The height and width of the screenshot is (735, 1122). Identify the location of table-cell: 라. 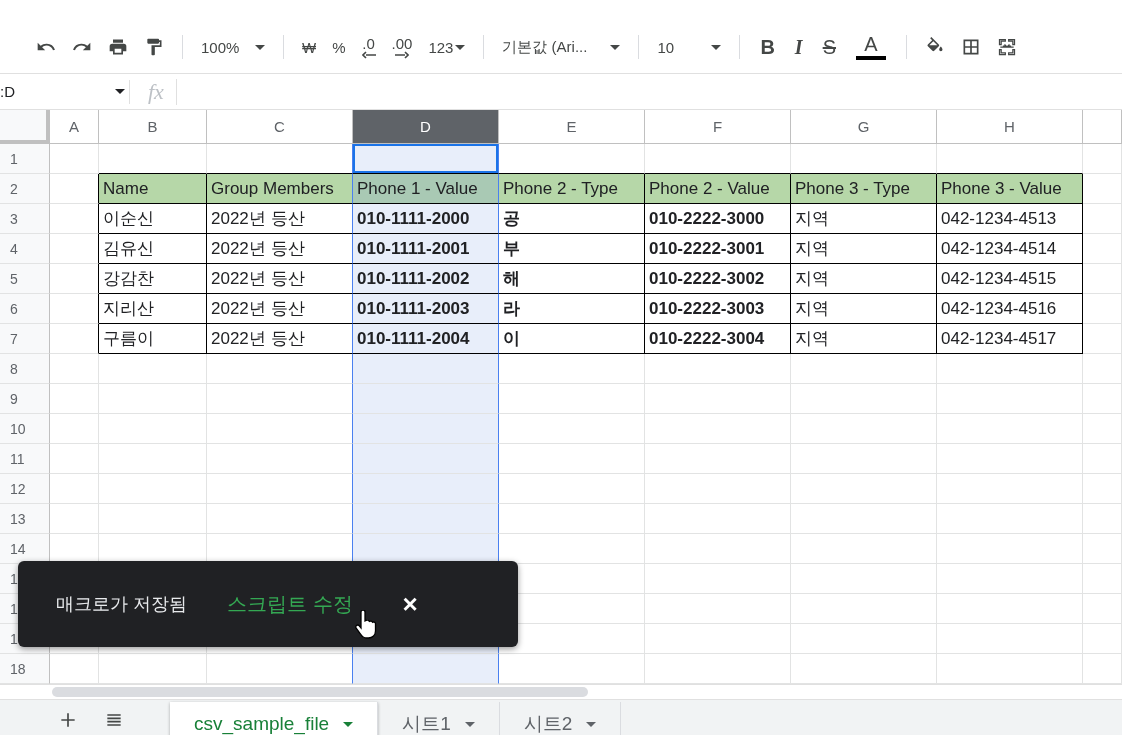
(572, 309).